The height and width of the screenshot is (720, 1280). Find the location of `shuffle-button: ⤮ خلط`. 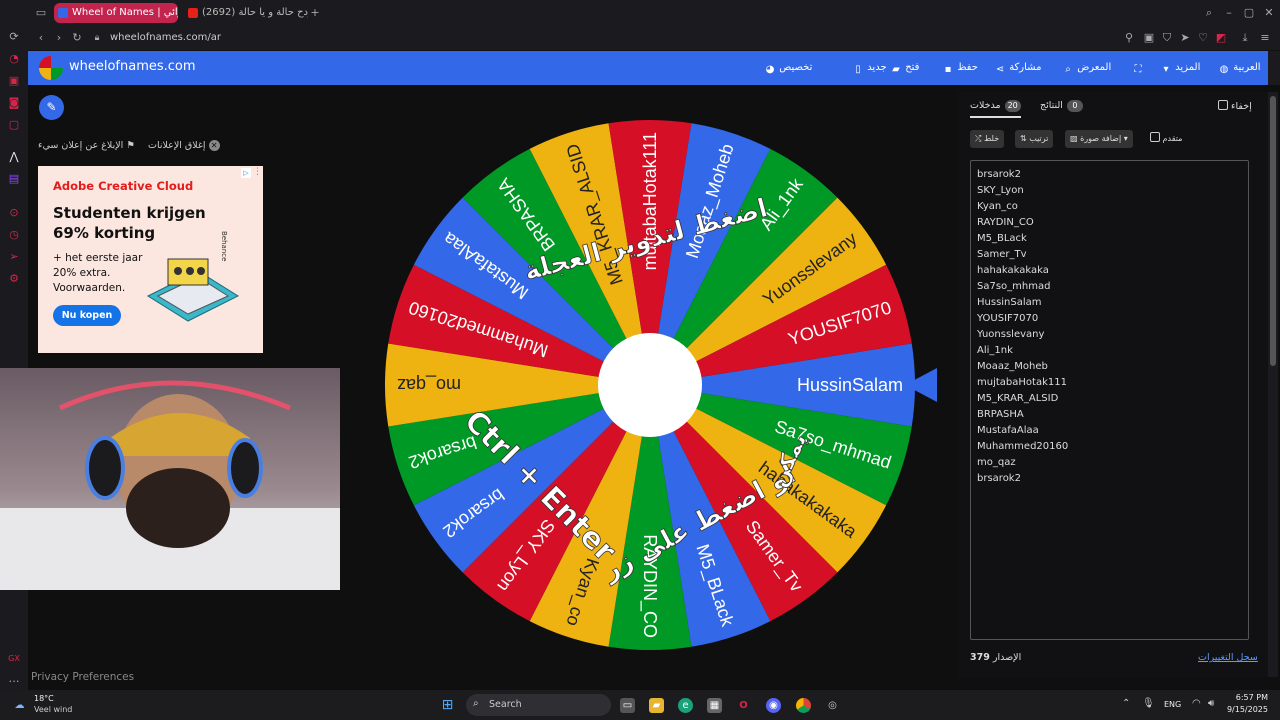

shuffle-button: ⤮ خلط is located at coordinates (987, 139).